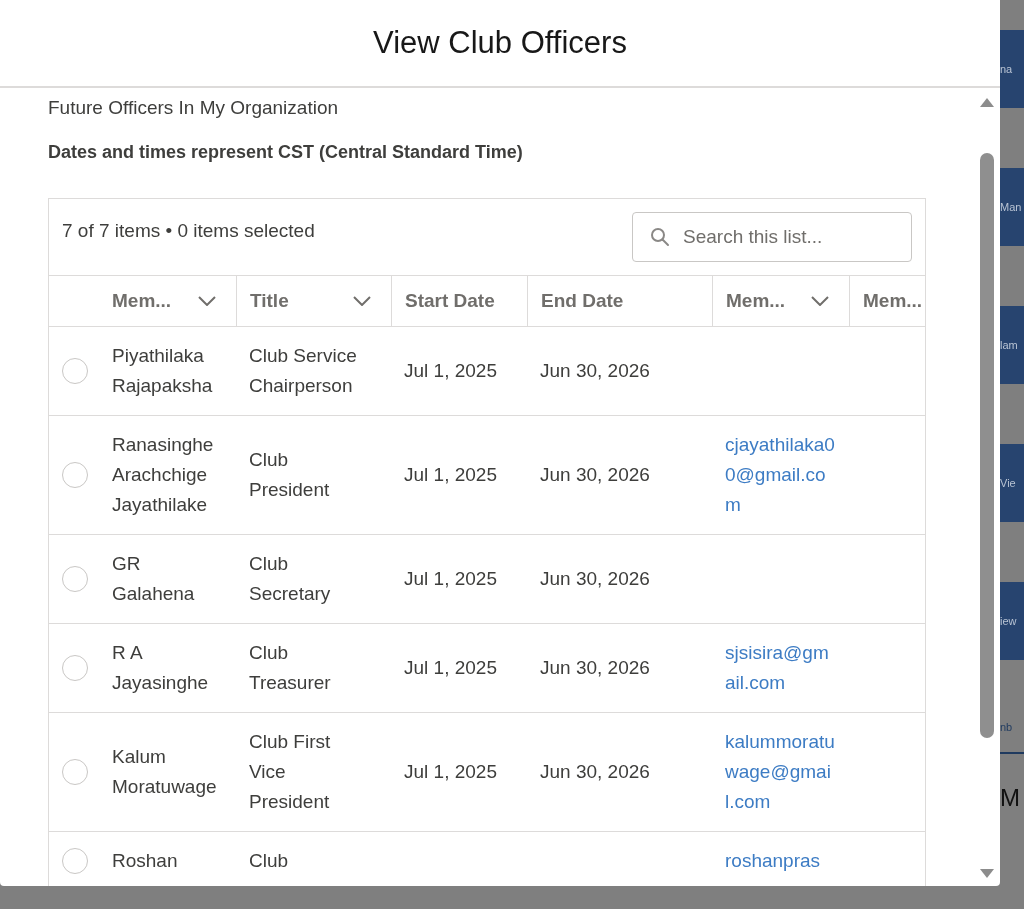 This screenshot has height=909, width=1024. I want to click on table-cell-text: Club Service Chairperson, so click(303, 371).